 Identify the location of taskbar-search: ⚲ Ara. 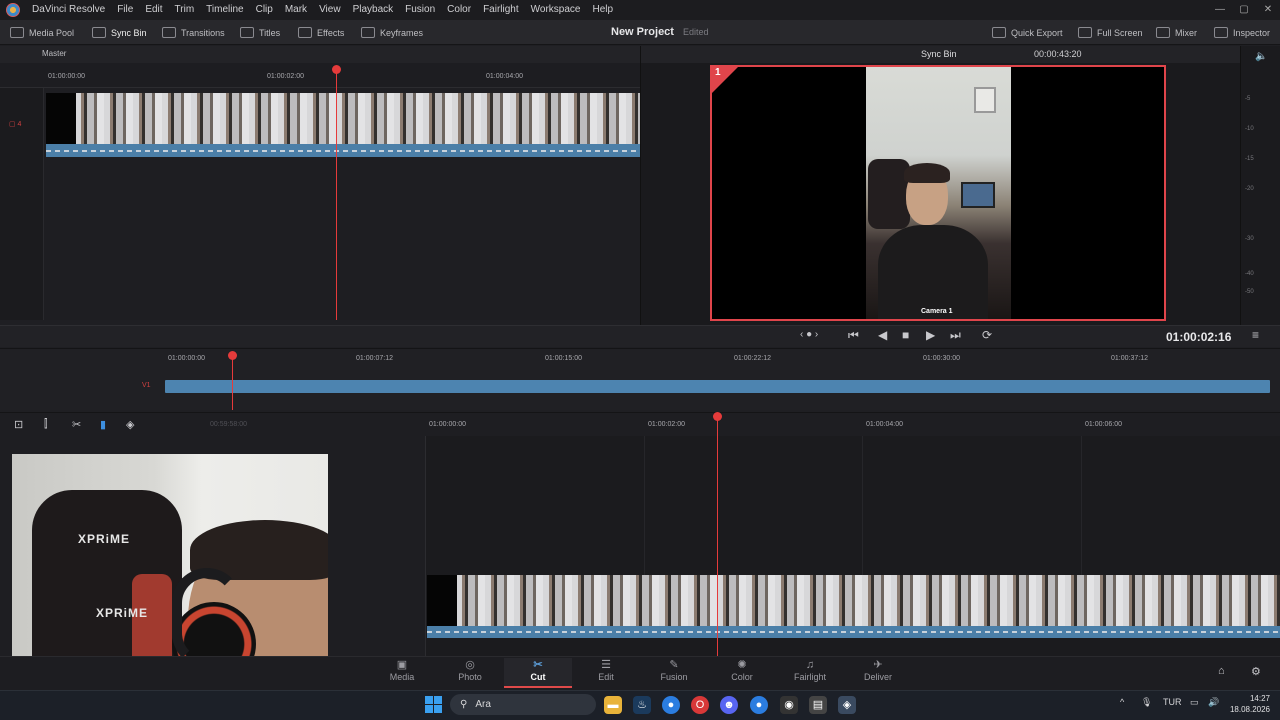
(523, 704).